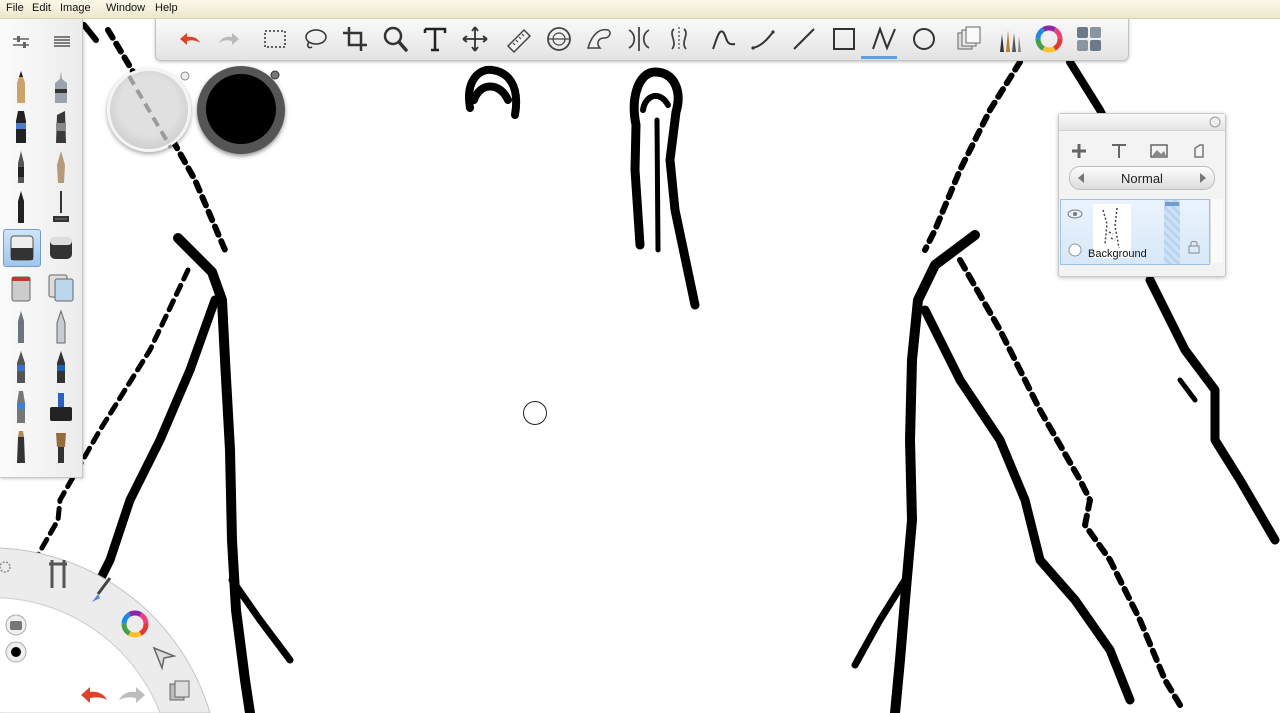  I want to click on ink-pen-brush, so click(61, 367).